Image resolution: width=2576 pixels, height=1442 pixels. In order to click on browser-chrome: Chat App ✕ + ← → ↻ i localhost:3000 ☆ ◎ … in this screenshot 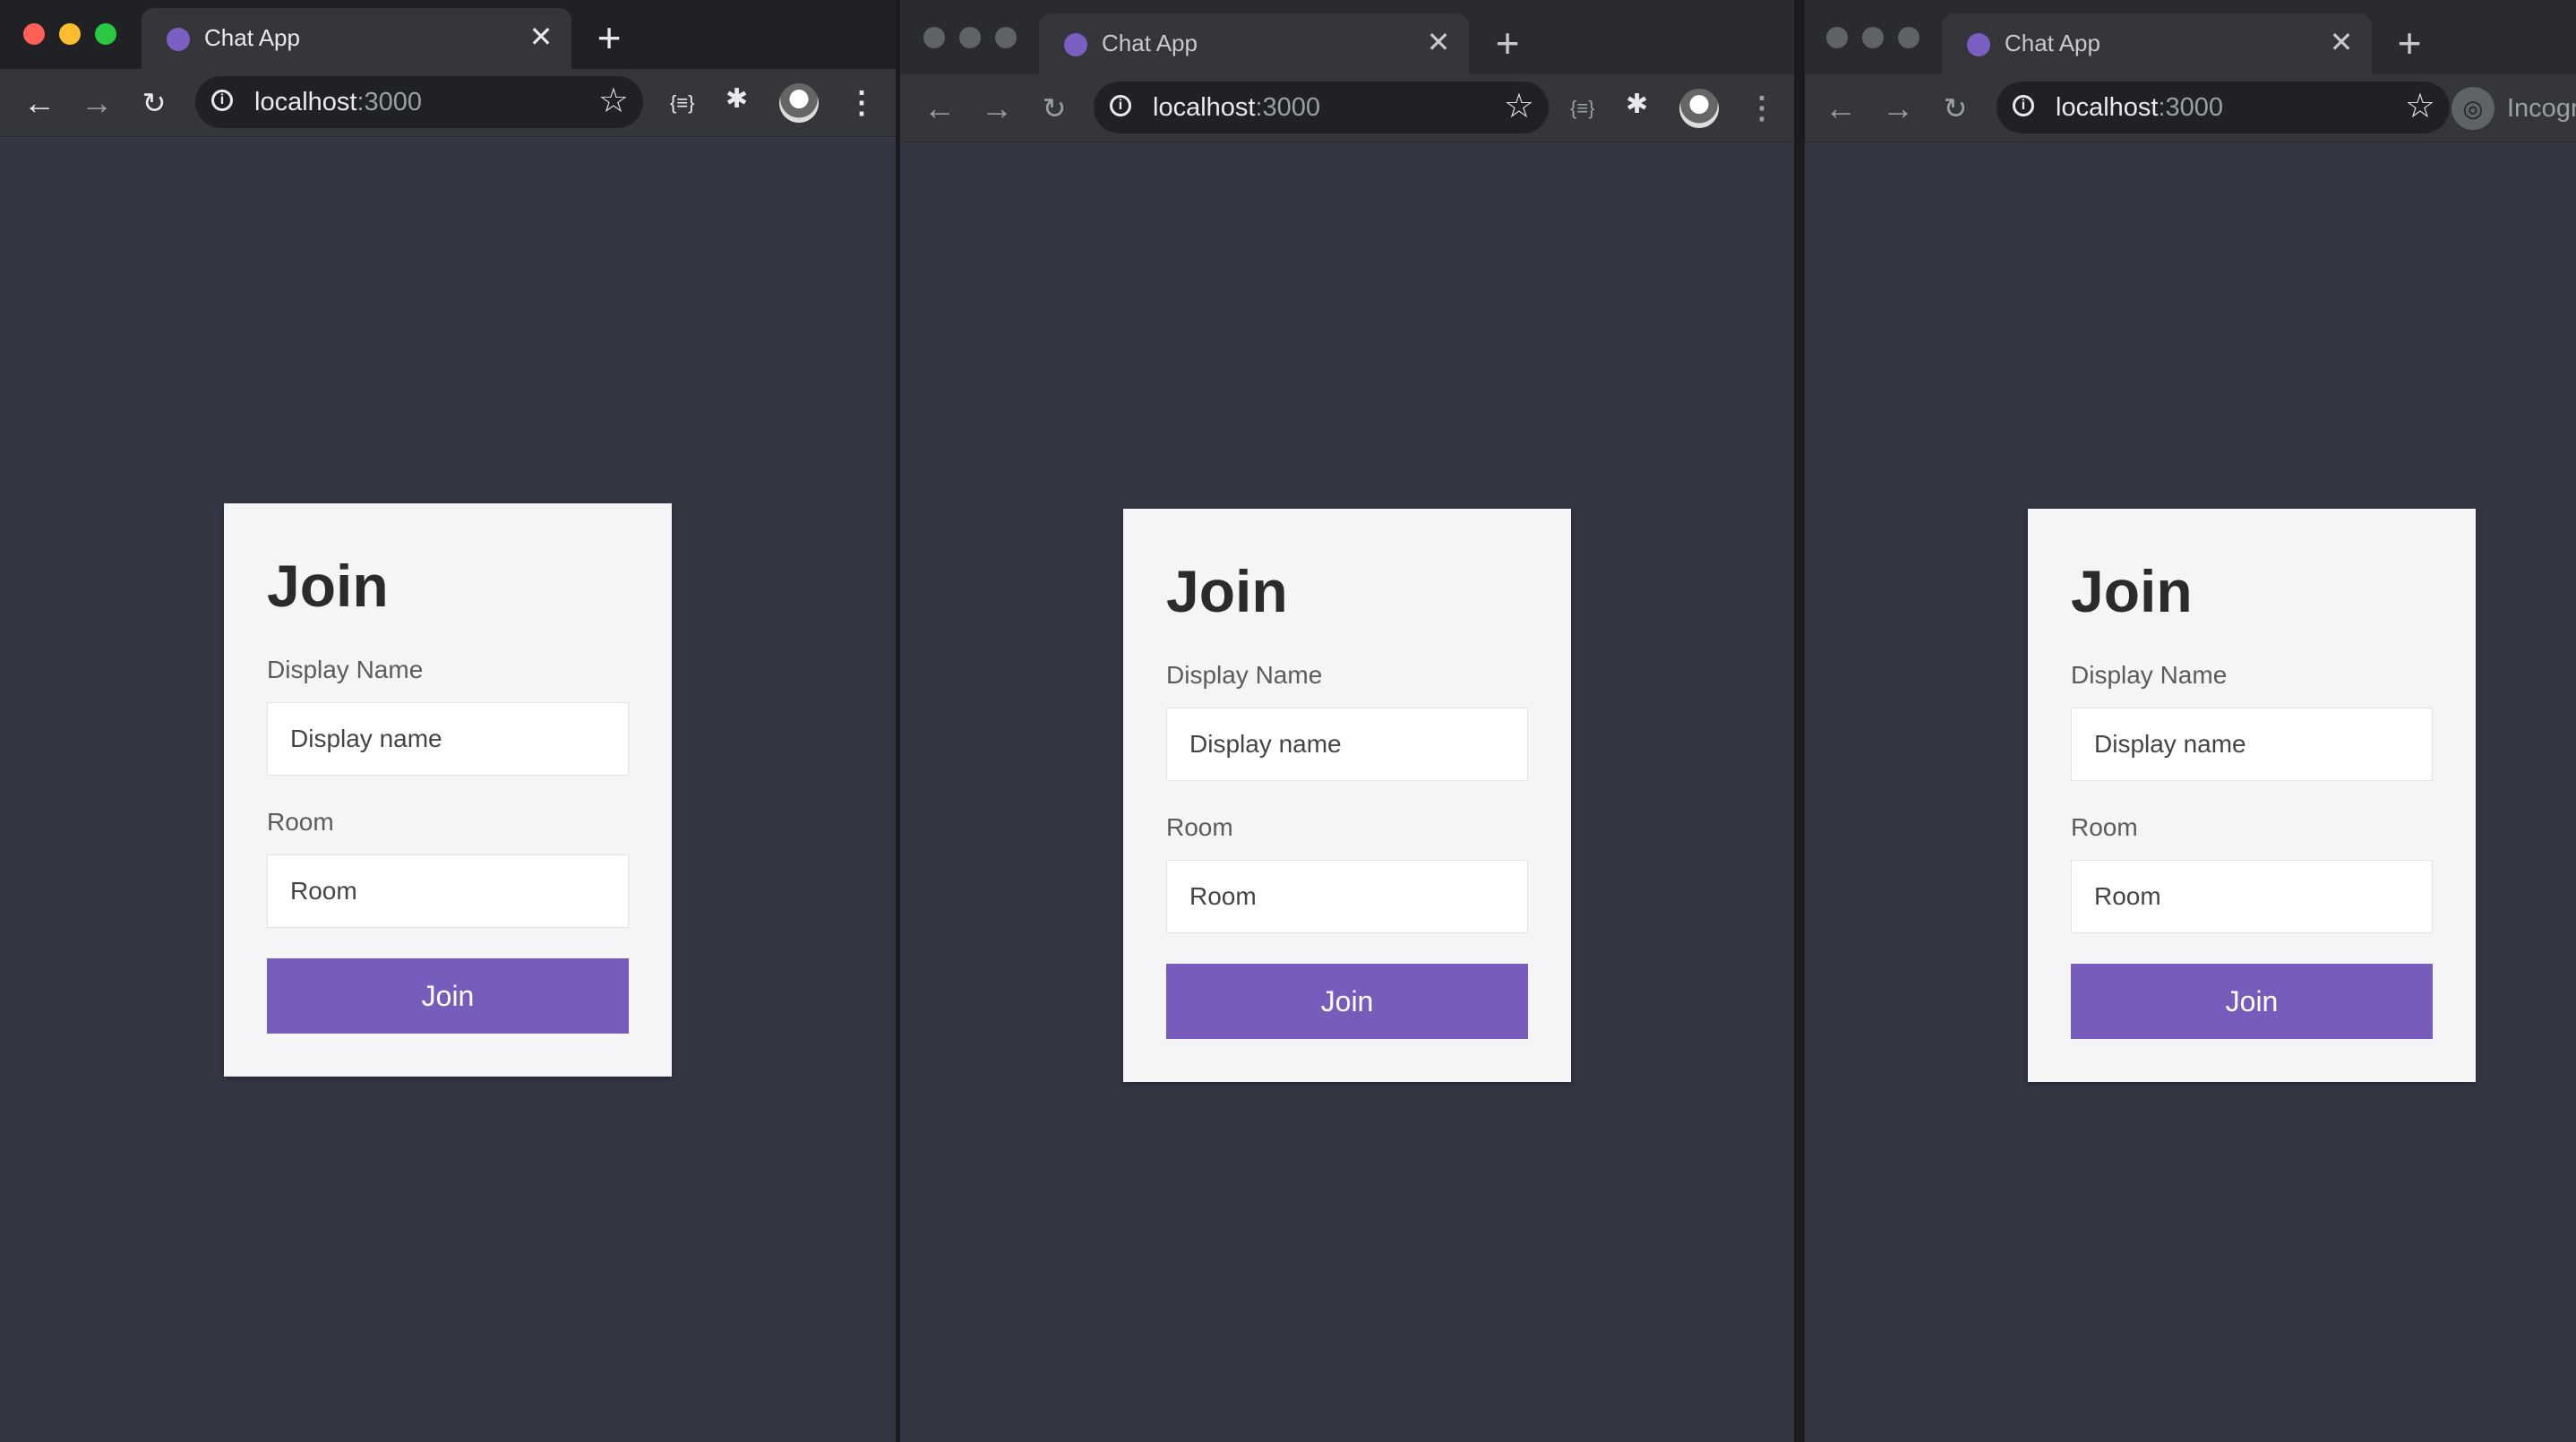, I will do `click(2190, 71)`.